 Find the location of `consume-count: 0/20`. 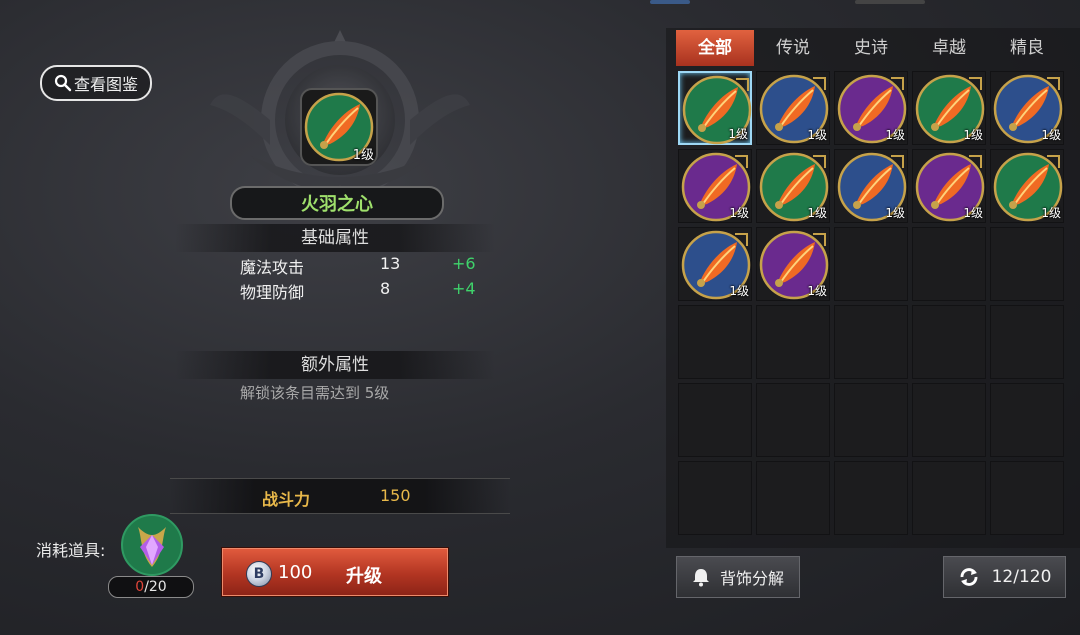

consume-count: 0/20 is located at coordinates (151, 587).